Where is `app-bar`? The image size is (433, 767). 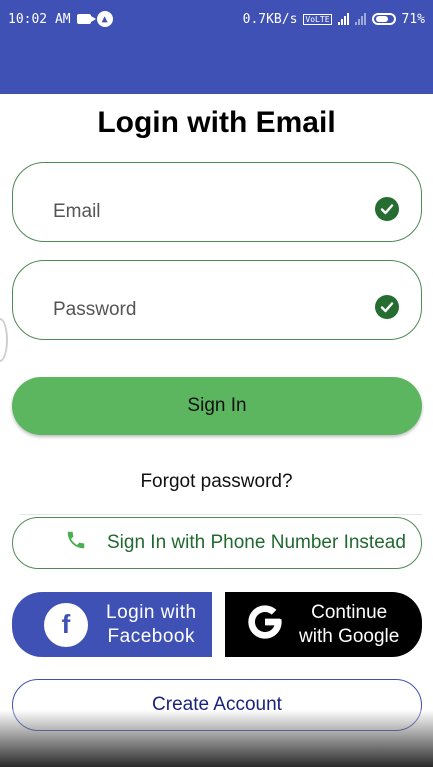
app-bar is located at coordinates (216, 66).